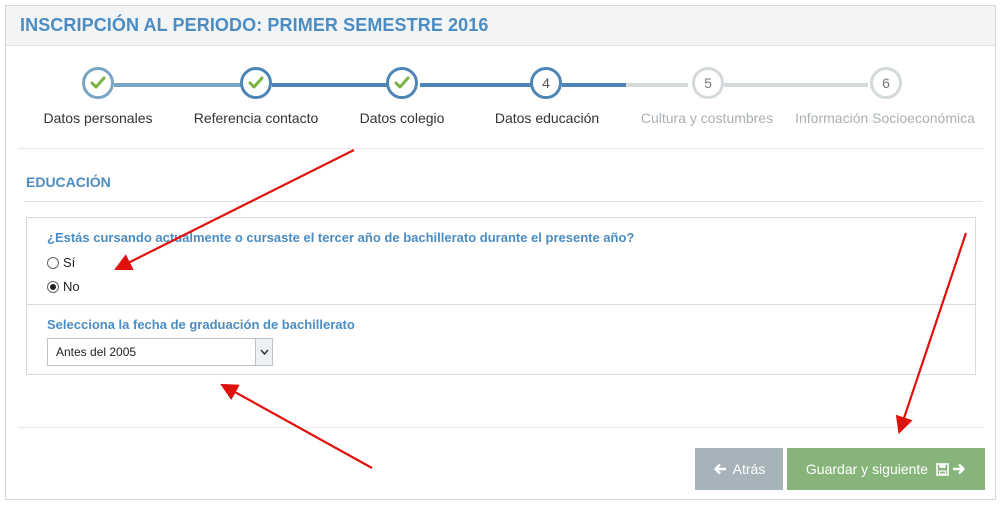 The width and height of the screenshot is (1006, 514). Describe the element at coordinates (867, 469) in the screenshot. I see `save-and-next-label: Guardar y siguiente` at that location.